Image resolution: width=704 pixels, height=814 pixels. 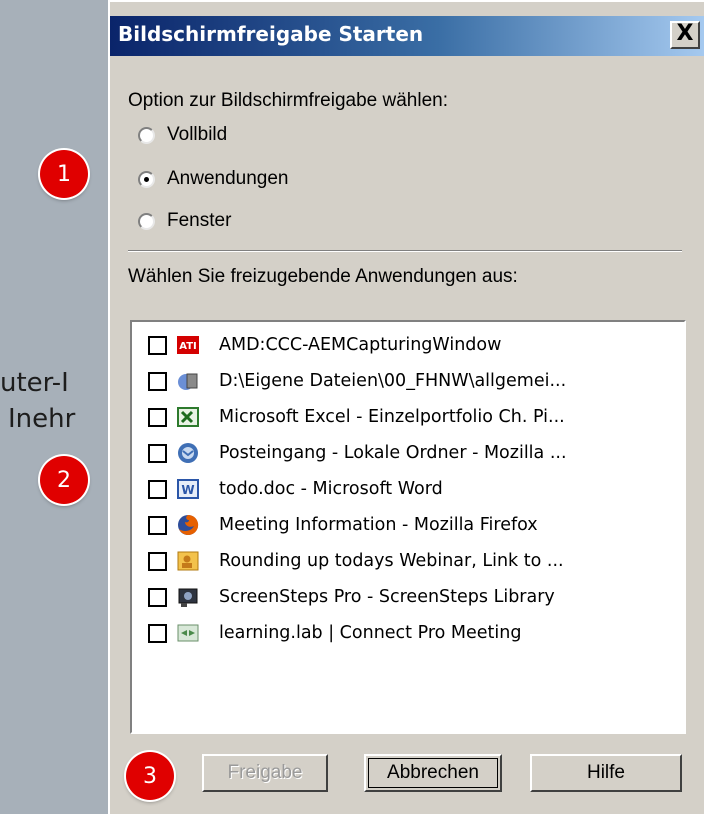 I want to click on connect-pro-icon, so click(x=188, y=633).